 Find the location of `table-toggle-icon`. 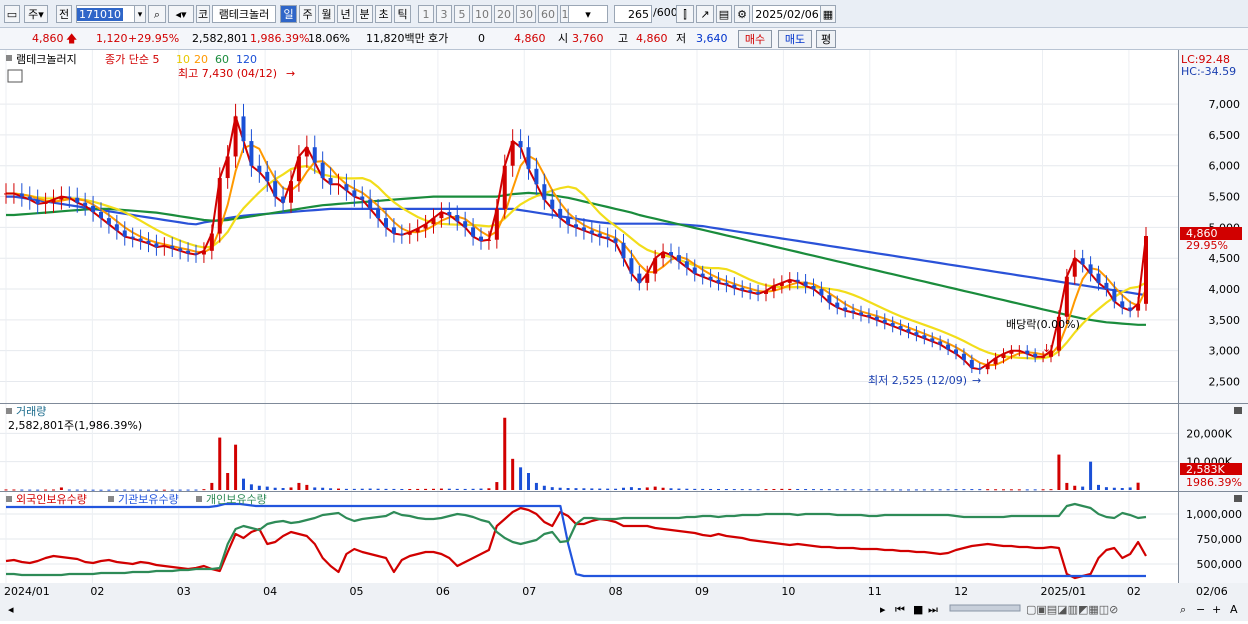

table-toggle-icon is located at coordinates (15, 76).